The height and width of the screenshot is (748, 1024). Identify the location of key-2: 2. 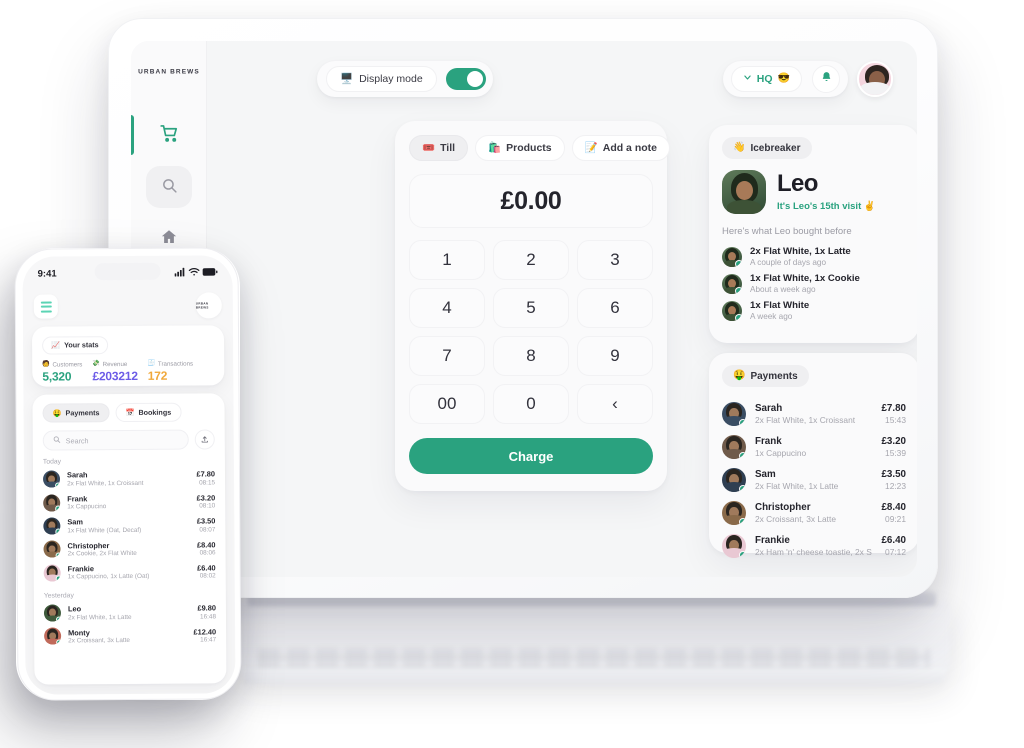
(531, 260).